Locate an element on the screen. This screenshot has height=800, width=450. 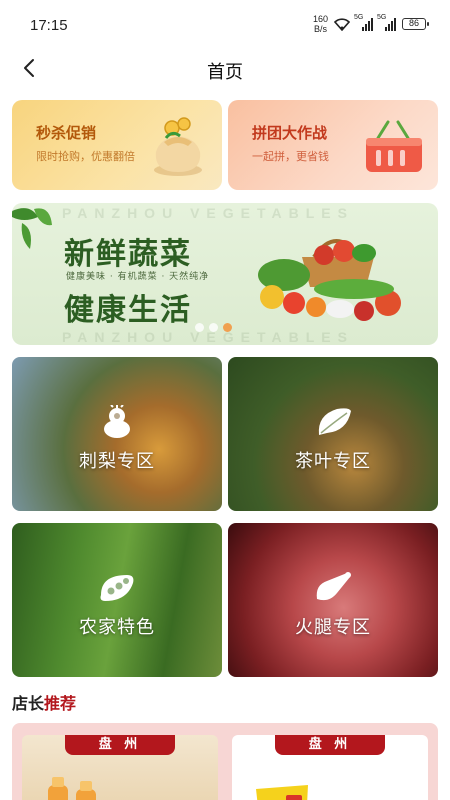
status-indicators: 160 B/s 5G 5G 86 is located at coordinates (371, 24).